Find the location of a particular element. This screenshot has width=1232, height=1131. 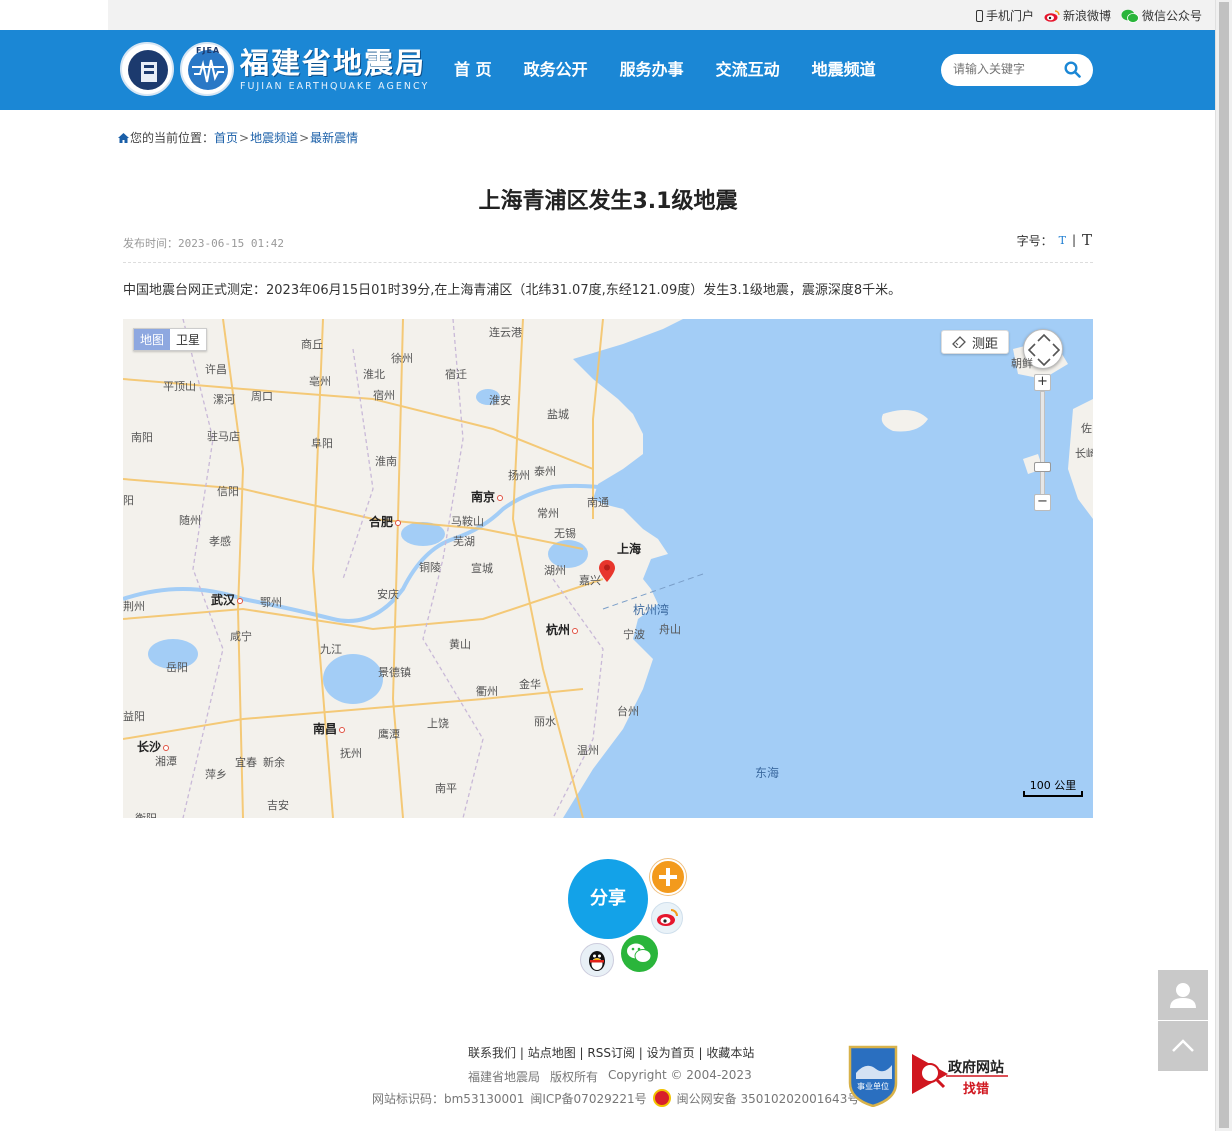

wechat-icon is located at coordinates (639, 953).